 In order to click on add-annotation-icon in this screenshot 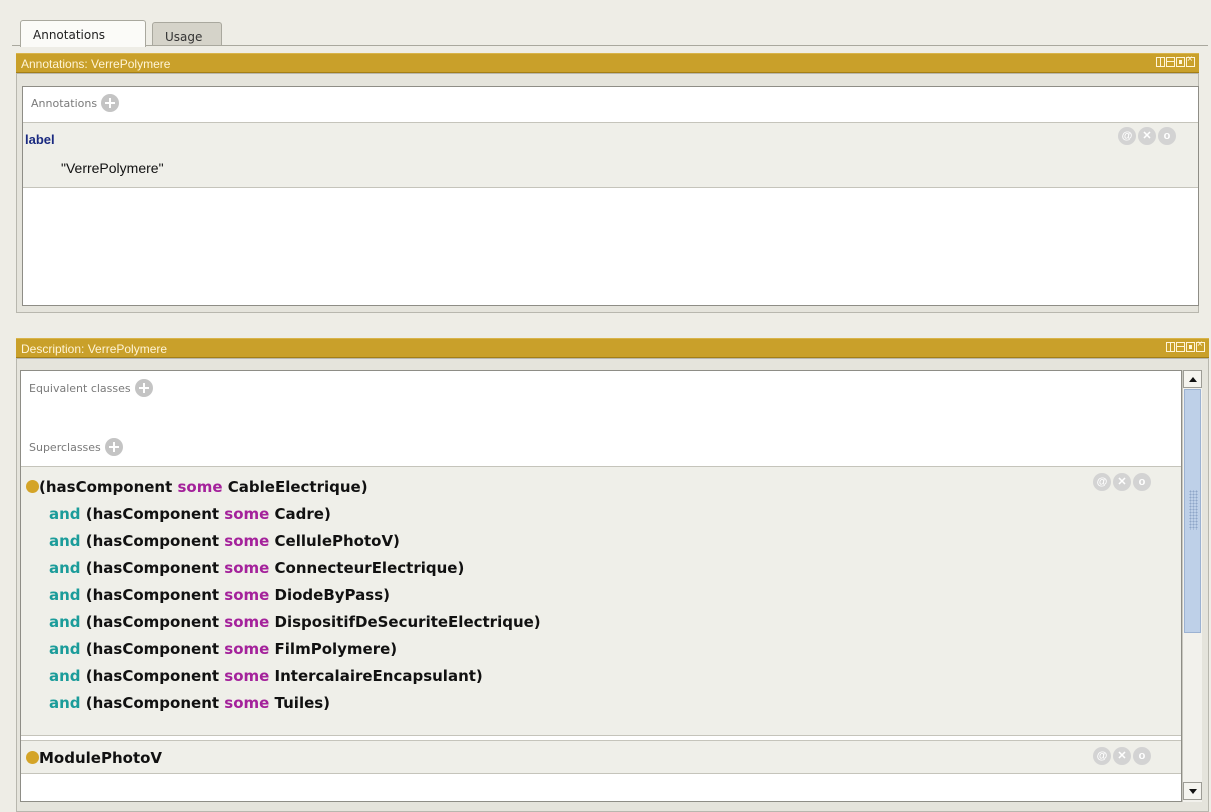, I will do `click(110, 103)`.